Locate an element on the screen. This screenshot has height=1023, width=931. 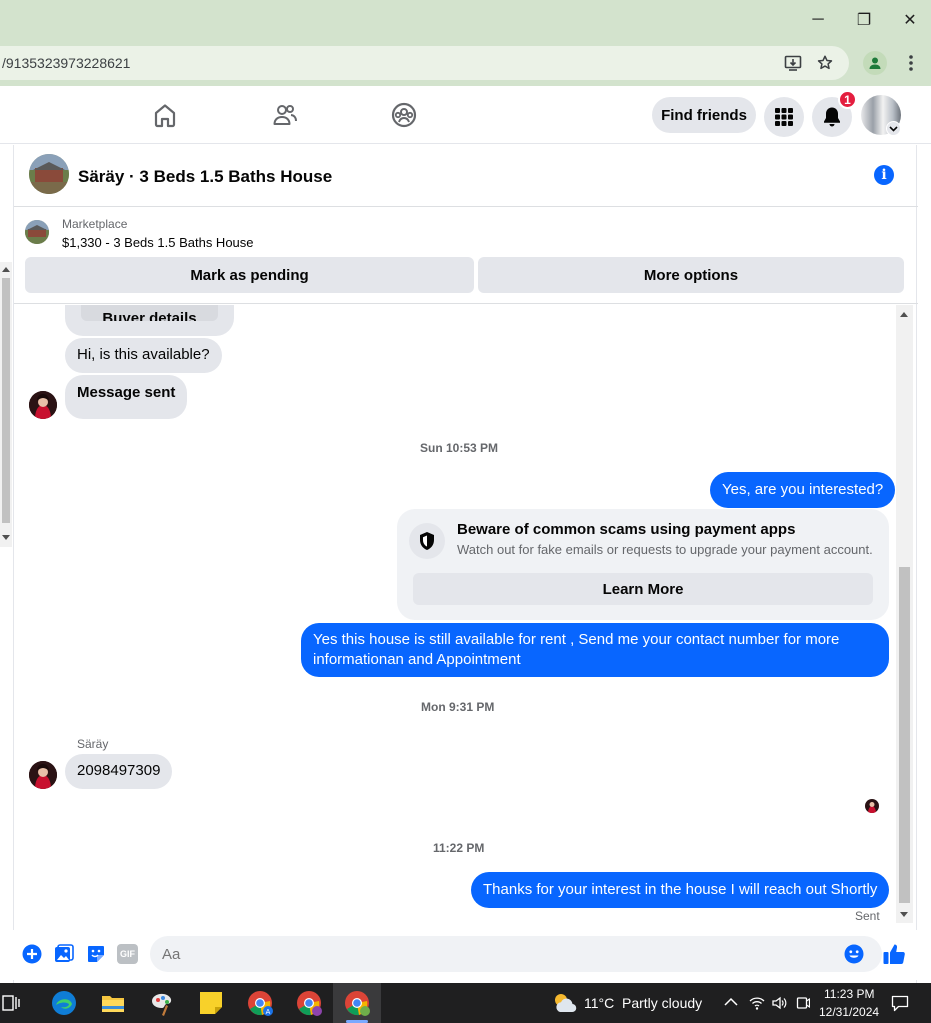
buyer-details-button: Buyer details is located at coordinates (149, 313).